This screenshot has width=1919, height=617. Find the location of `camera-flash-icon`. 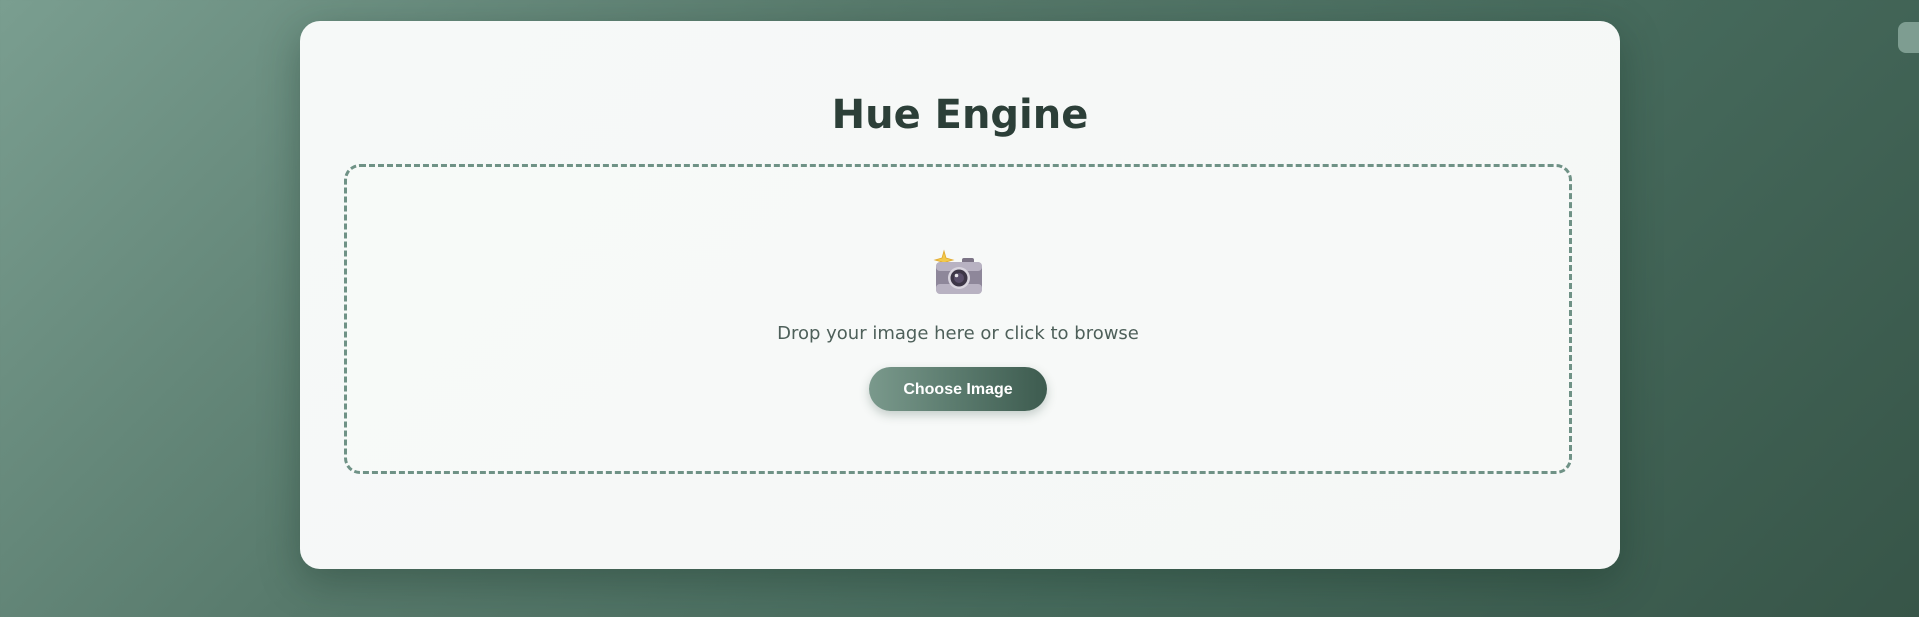

camera-flash-icon is located at coordinates (957, 271).